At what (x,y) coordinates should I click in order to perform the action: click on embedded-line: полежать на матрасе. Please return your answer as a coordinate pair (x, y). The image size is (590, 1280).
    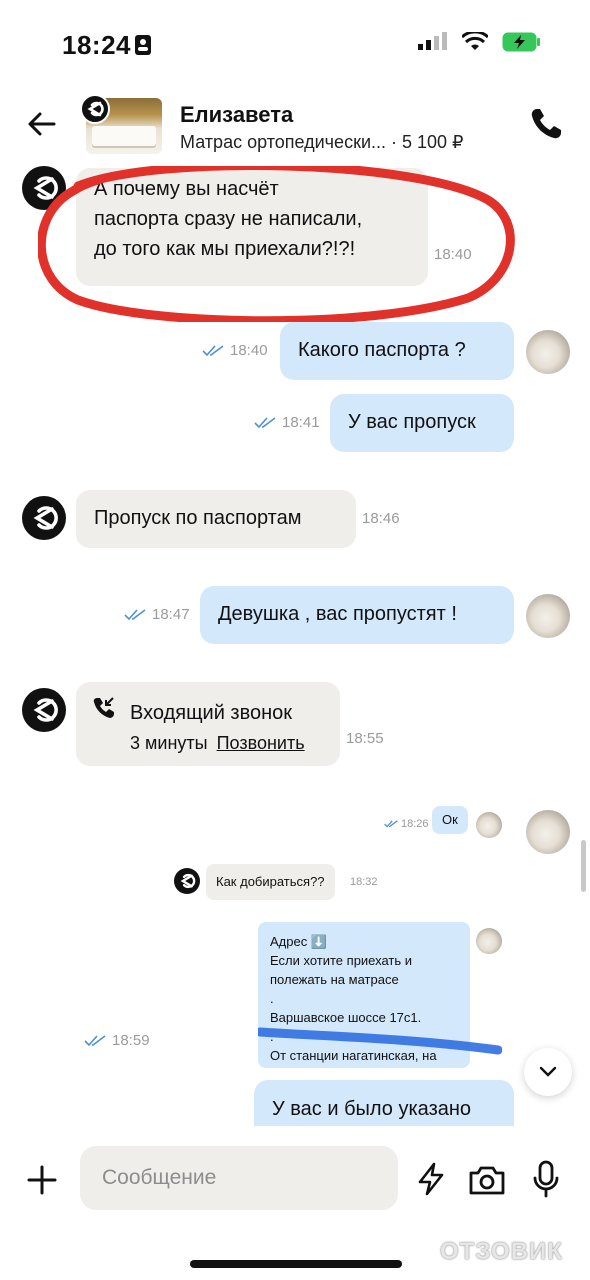
    Looking at the image, I should click on (334, 979).